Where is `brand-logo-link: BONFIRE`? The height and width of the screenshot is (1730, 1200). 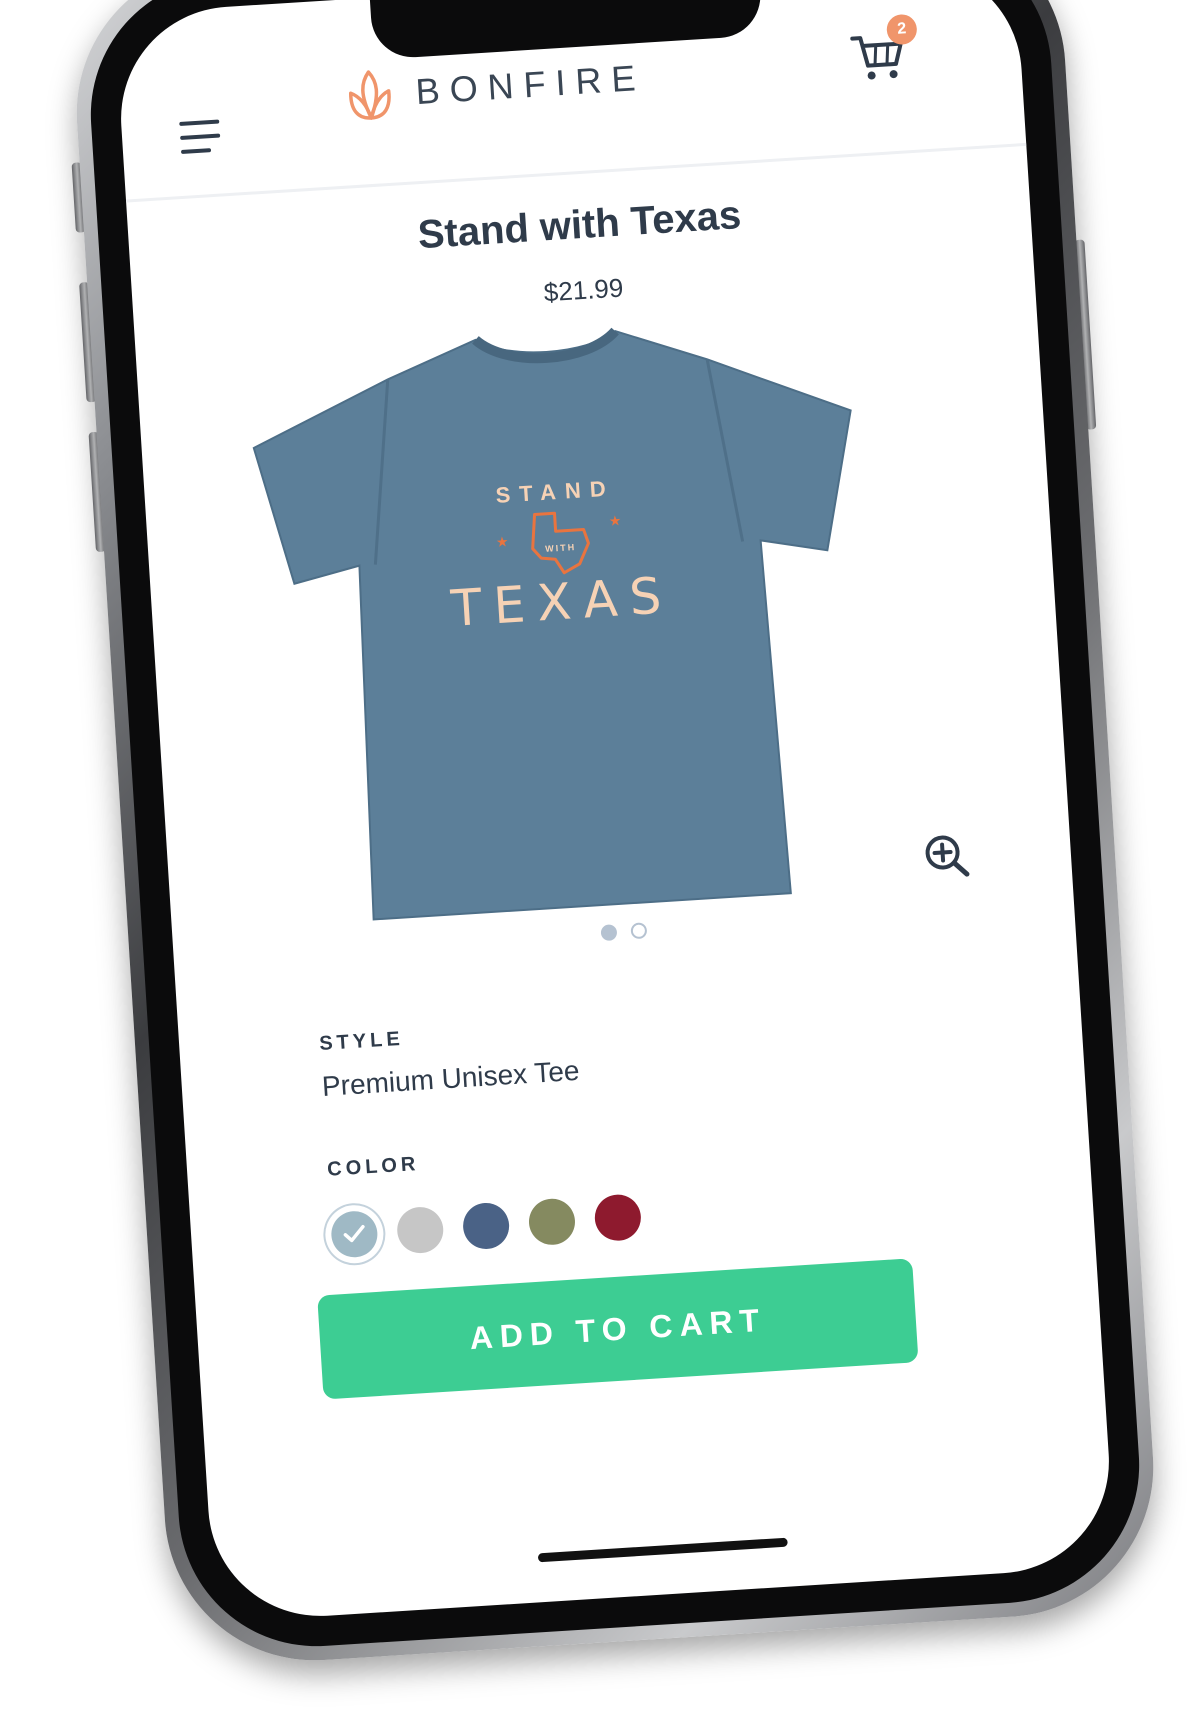 brand-logo-link: BONFIRE is located at coordinates (495, 87).